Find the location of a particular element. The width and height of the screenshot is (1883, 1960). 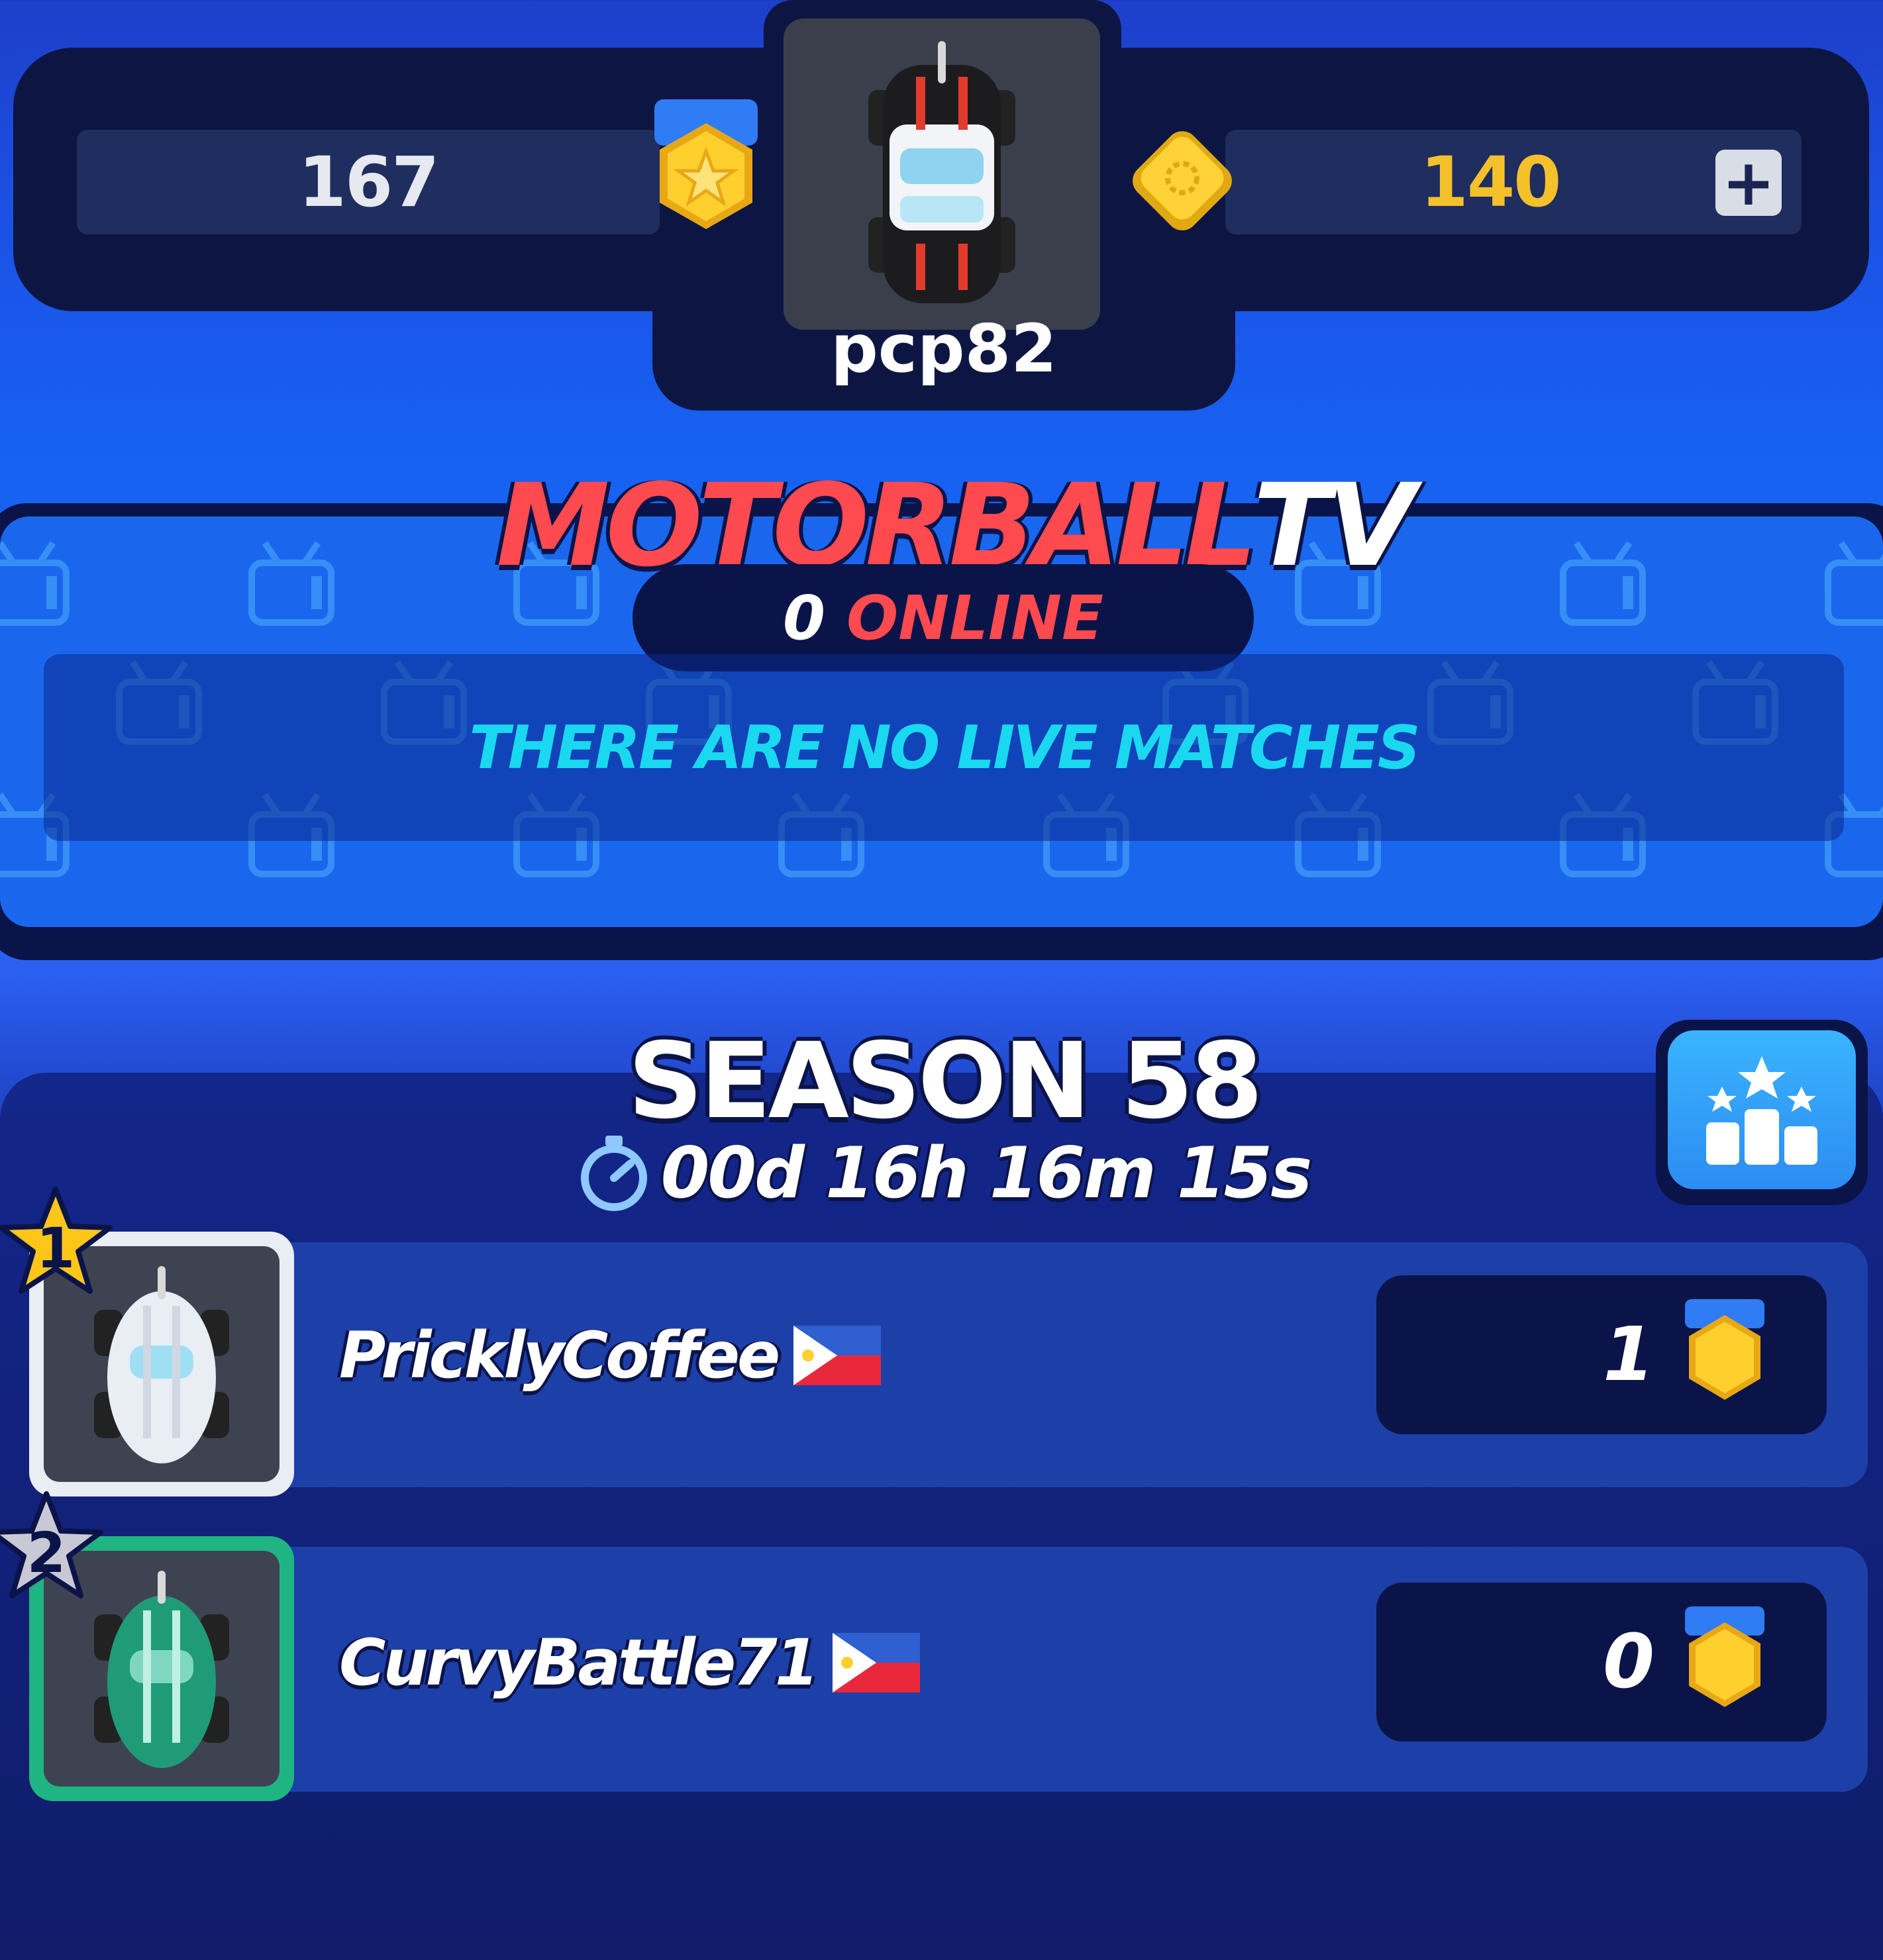

podium-icon is located at coordinates (1762, 1110).